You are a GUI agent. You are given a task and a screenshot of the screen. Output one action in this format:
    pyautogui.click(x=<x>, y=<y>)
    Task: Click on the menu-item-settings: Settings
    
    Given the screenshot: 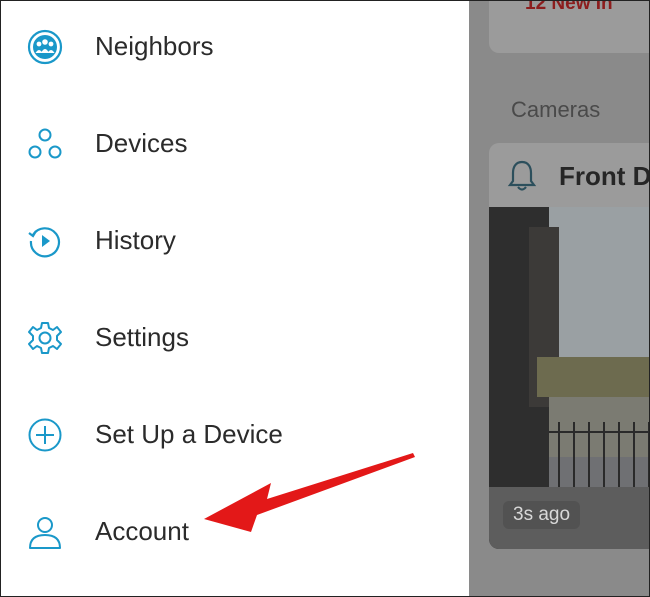 What is the action you would take?
    pyautogui.click(x=235, y=338)
    